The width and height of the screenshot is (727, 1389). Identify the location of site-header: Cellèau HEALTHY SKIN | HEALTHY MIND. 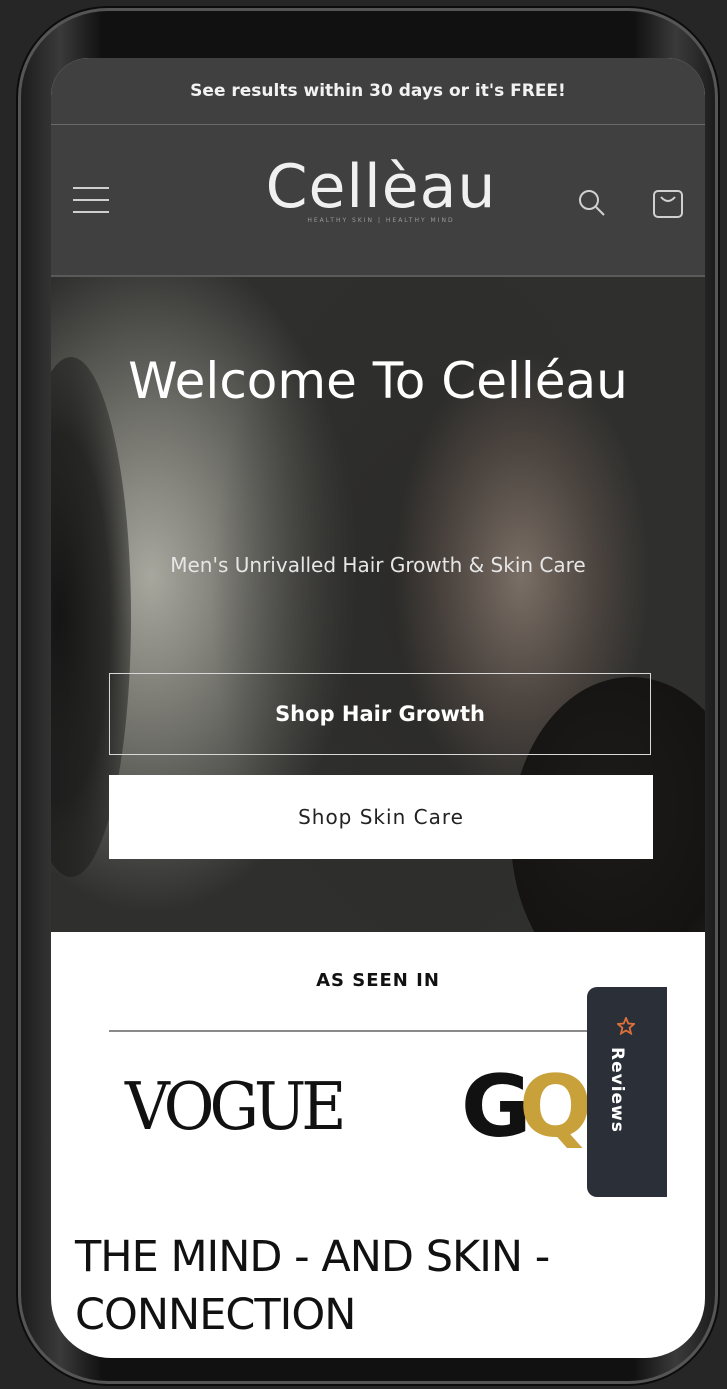
(378, 201).